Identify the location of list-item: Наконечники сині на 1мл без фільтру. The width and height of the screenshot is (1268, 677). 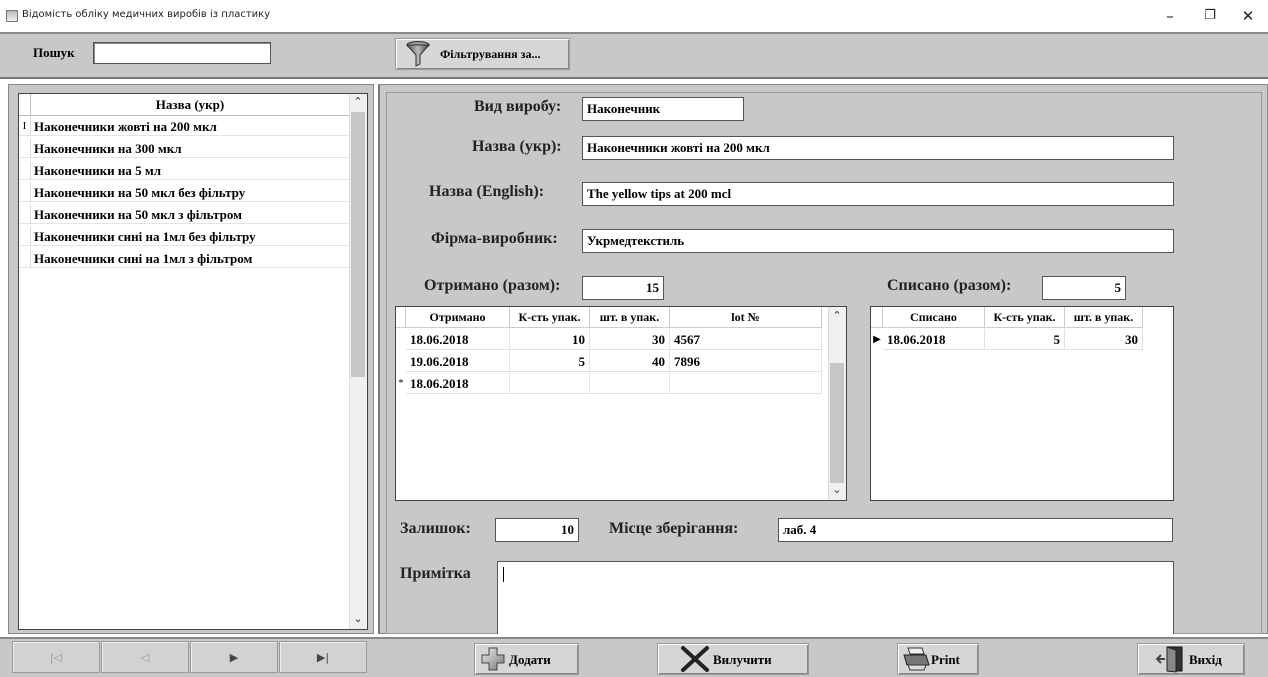
(184, 236).